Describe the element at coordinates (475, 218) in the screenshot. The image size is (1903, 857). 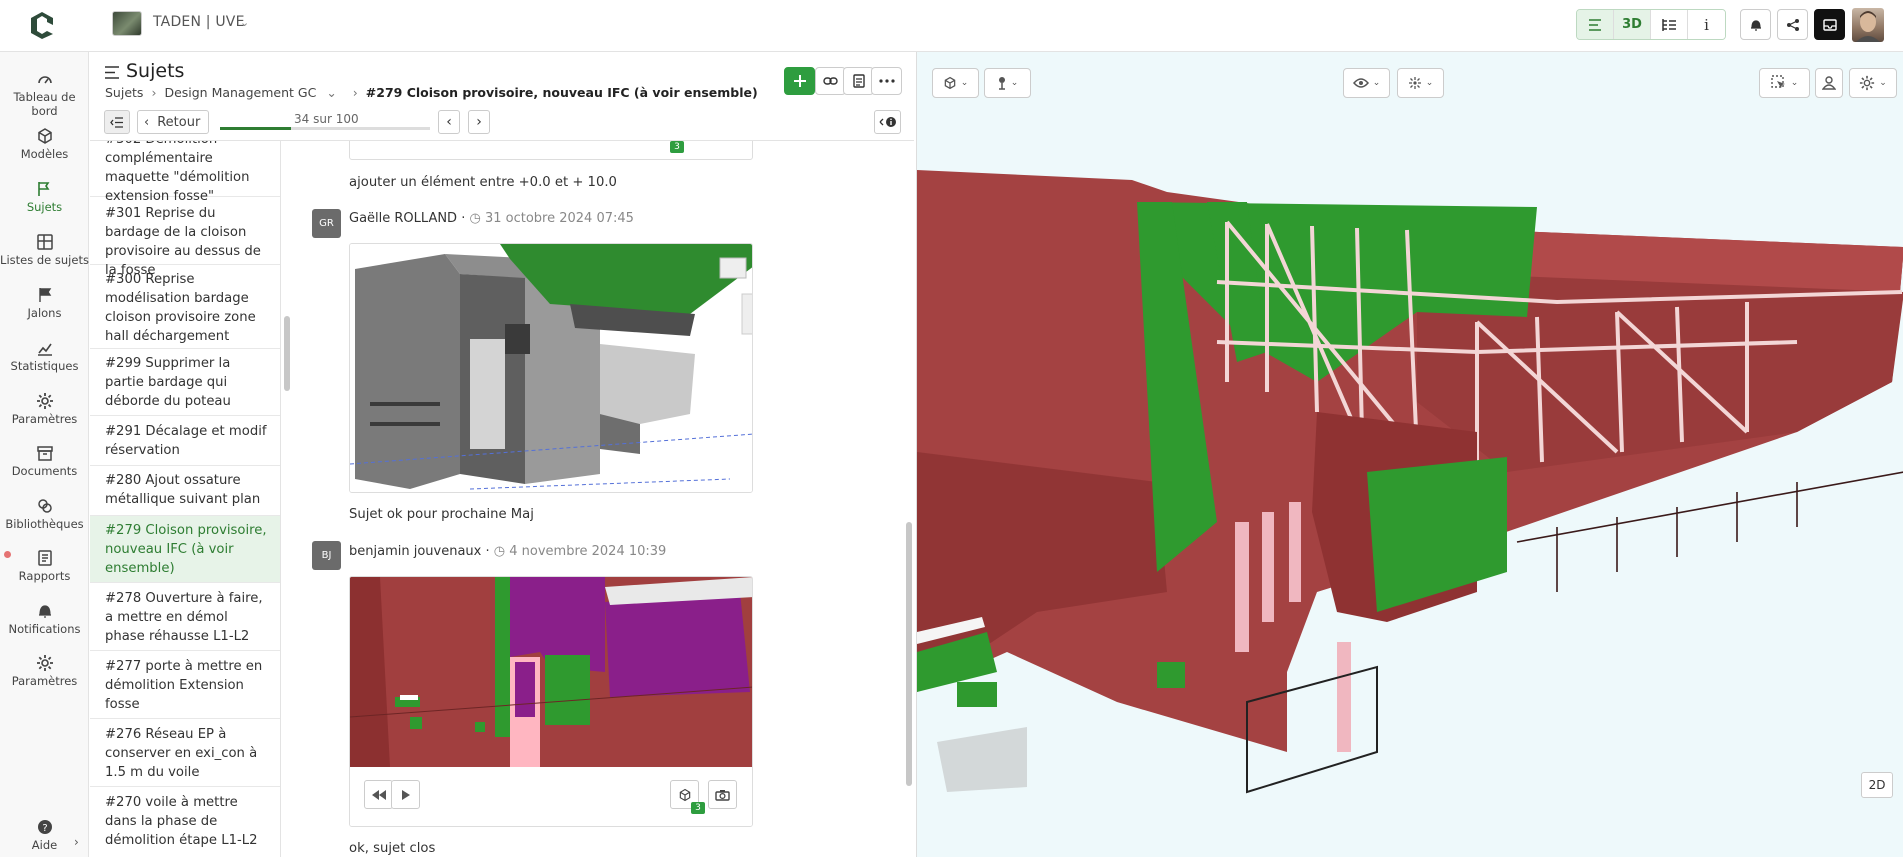
I see `clock-icon: ◷` at that location.